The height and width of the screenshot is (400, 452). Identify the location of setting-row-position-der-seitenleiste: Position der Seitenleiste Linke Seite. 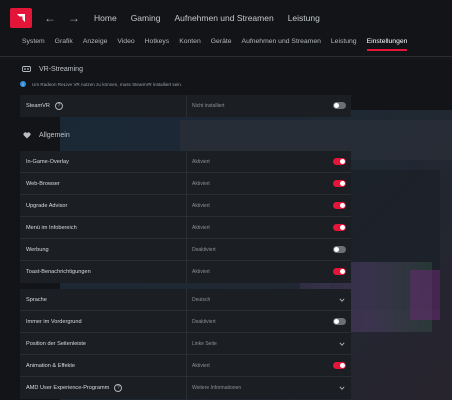
(185, 344).